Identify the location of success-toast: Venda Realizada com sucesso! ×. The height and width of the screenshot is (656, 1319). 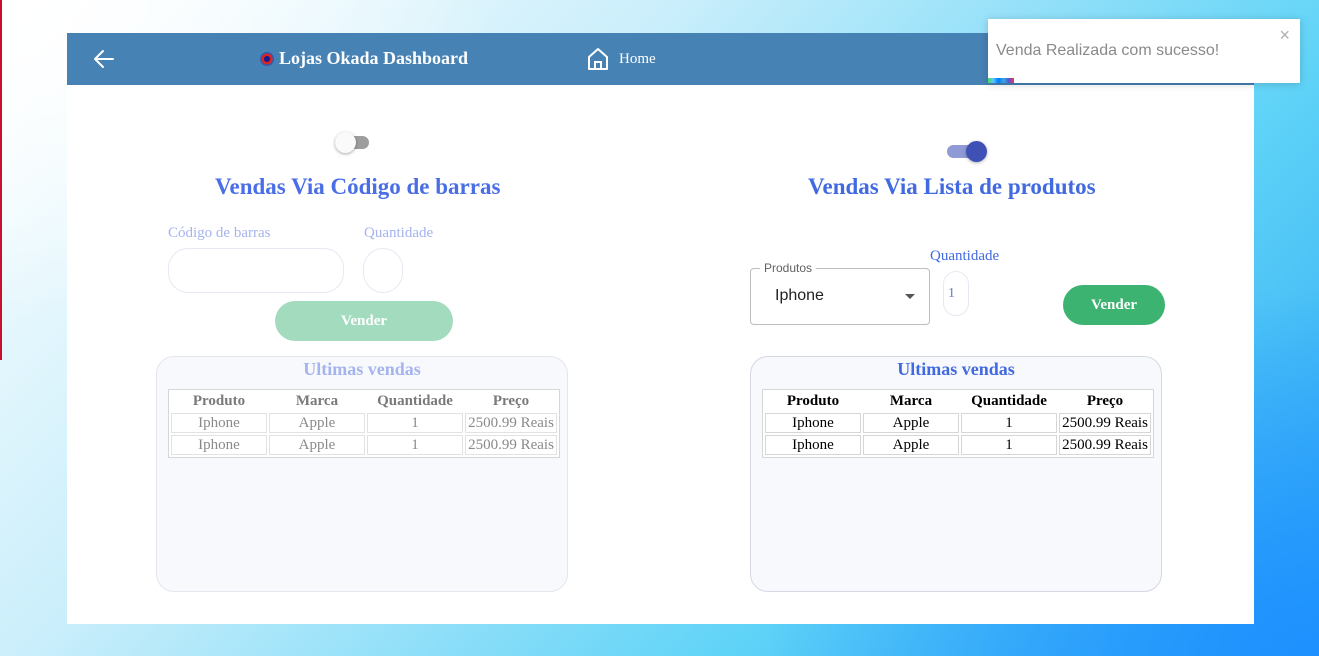
(1144, 51).